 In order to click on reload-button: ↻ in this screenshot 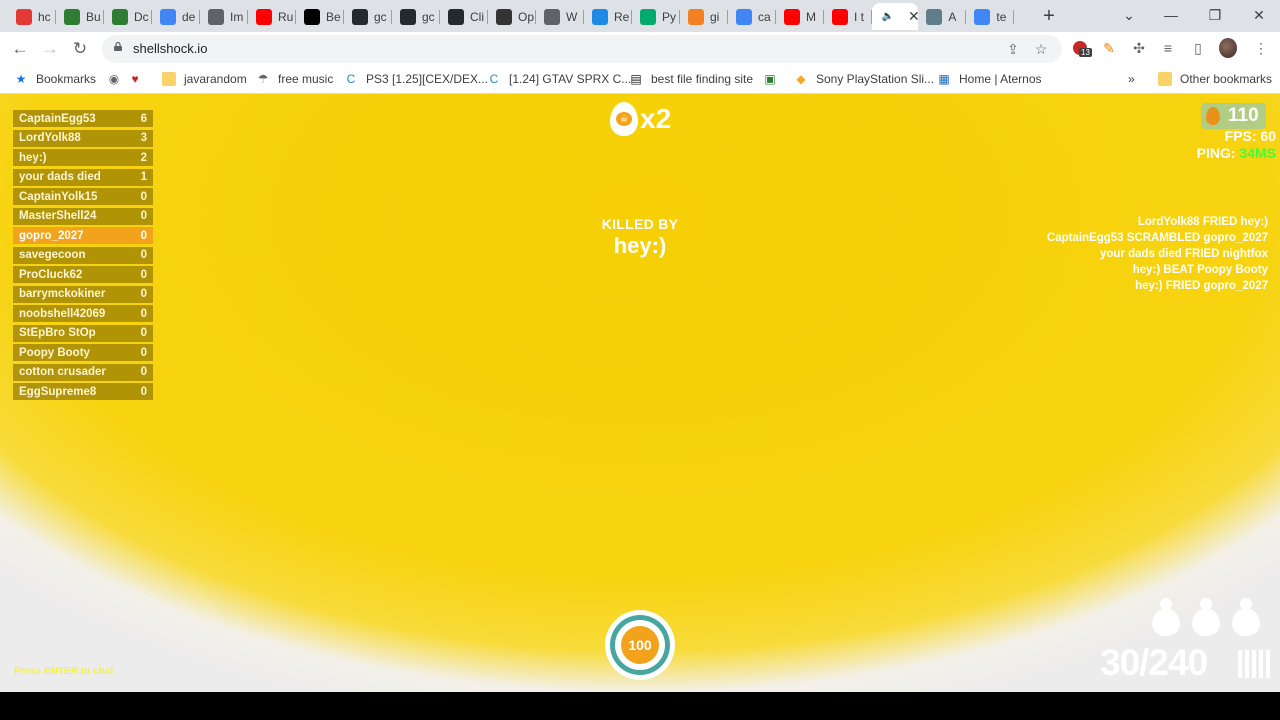, I will do `click(80, 49)`.